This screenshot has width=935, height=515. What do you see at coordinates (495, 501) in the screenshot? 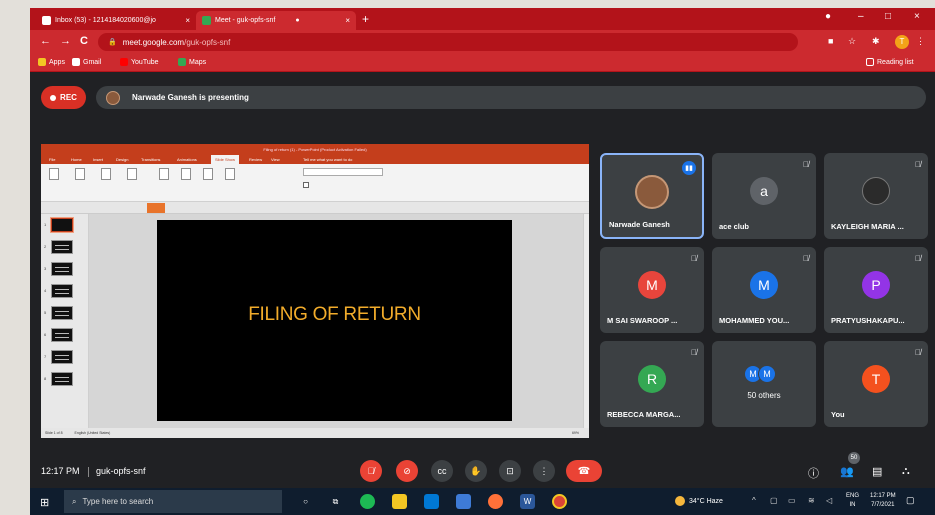
I see `firefox-icon` at bounding box center [495, 501].